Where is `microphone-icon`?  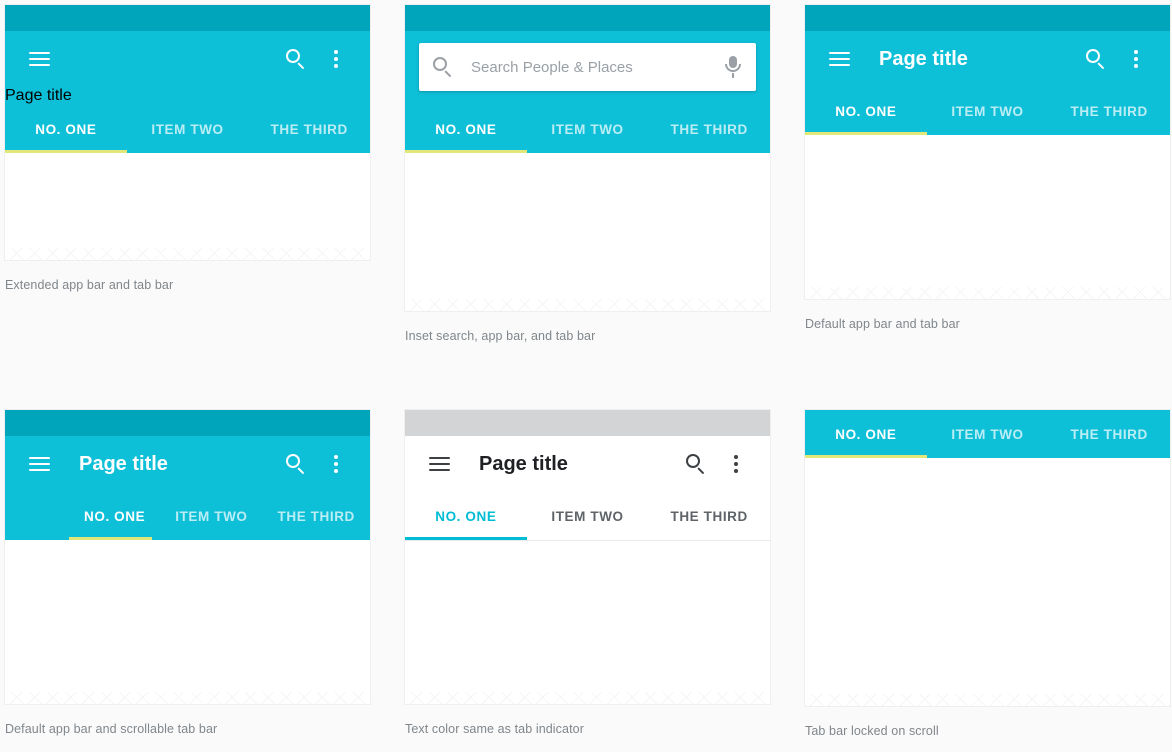
microphone-icon is located at coordinates (733, 67).